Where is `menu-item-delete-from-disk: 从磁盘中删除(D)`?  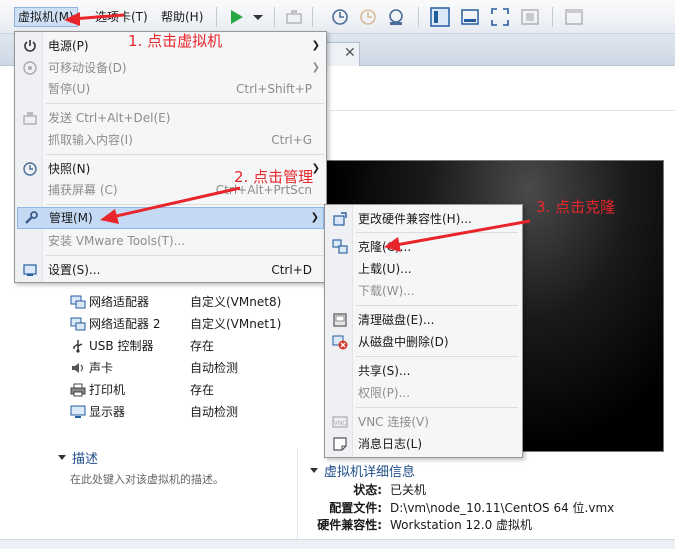 menu-item-delete-from-disk: 从磁盘中删除(D) is located at coordinates (423, 342).